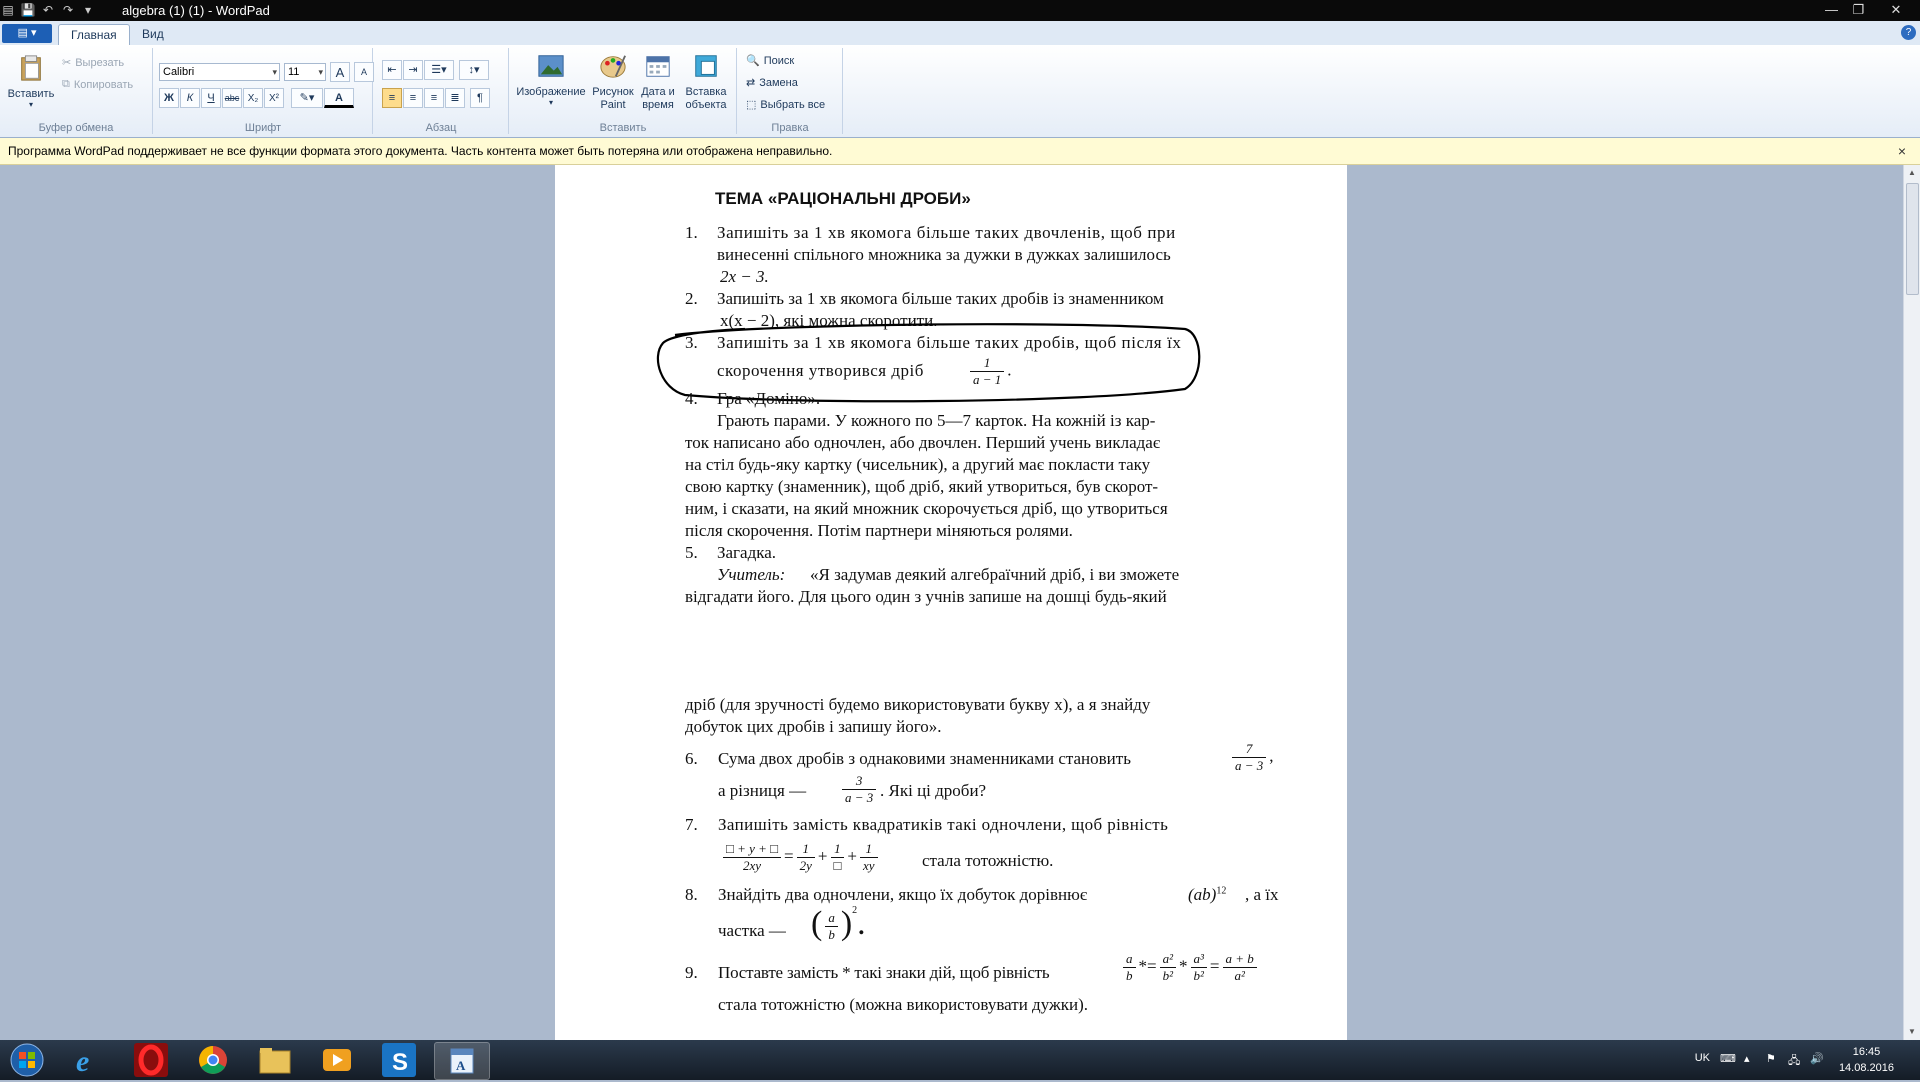 This screenshot has width=1920, height=1082. What do you see at coordinates (219, 72) in the screenshot?
I see `font-family-select: Calibri` at bounding box center [219, 72].